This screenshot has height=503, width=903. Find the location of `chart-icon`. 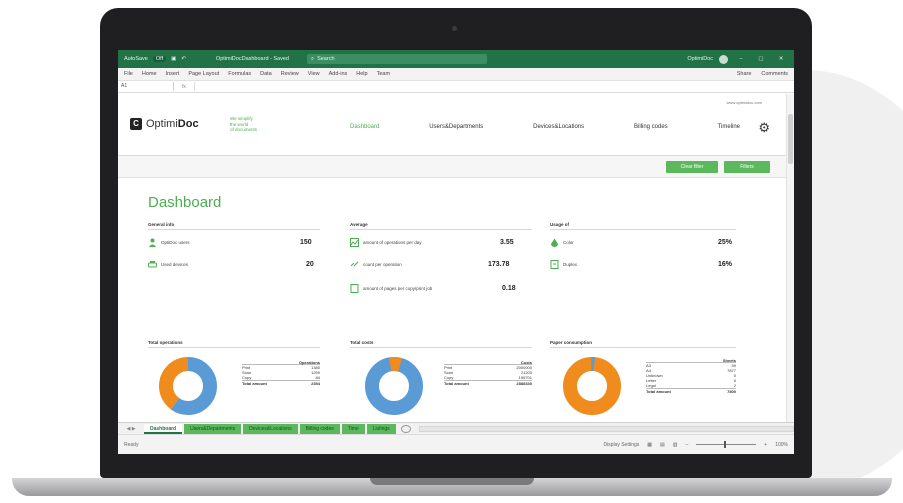

chart-icon is located at coordinates (354, 242).